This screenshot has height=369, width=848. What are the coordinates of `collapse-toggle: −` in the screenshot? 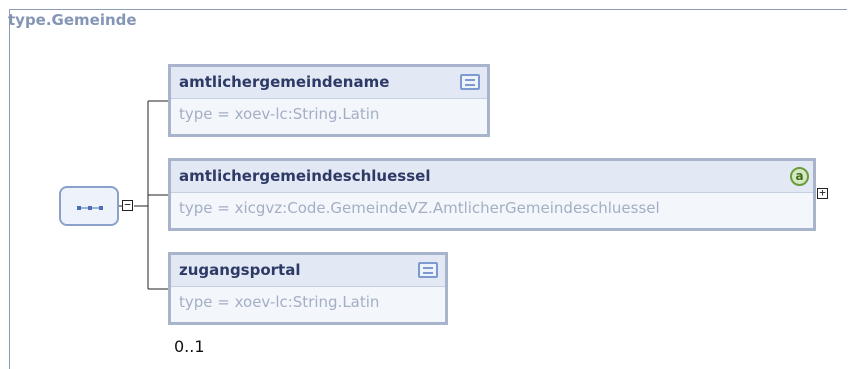 It's located at (127, 205).